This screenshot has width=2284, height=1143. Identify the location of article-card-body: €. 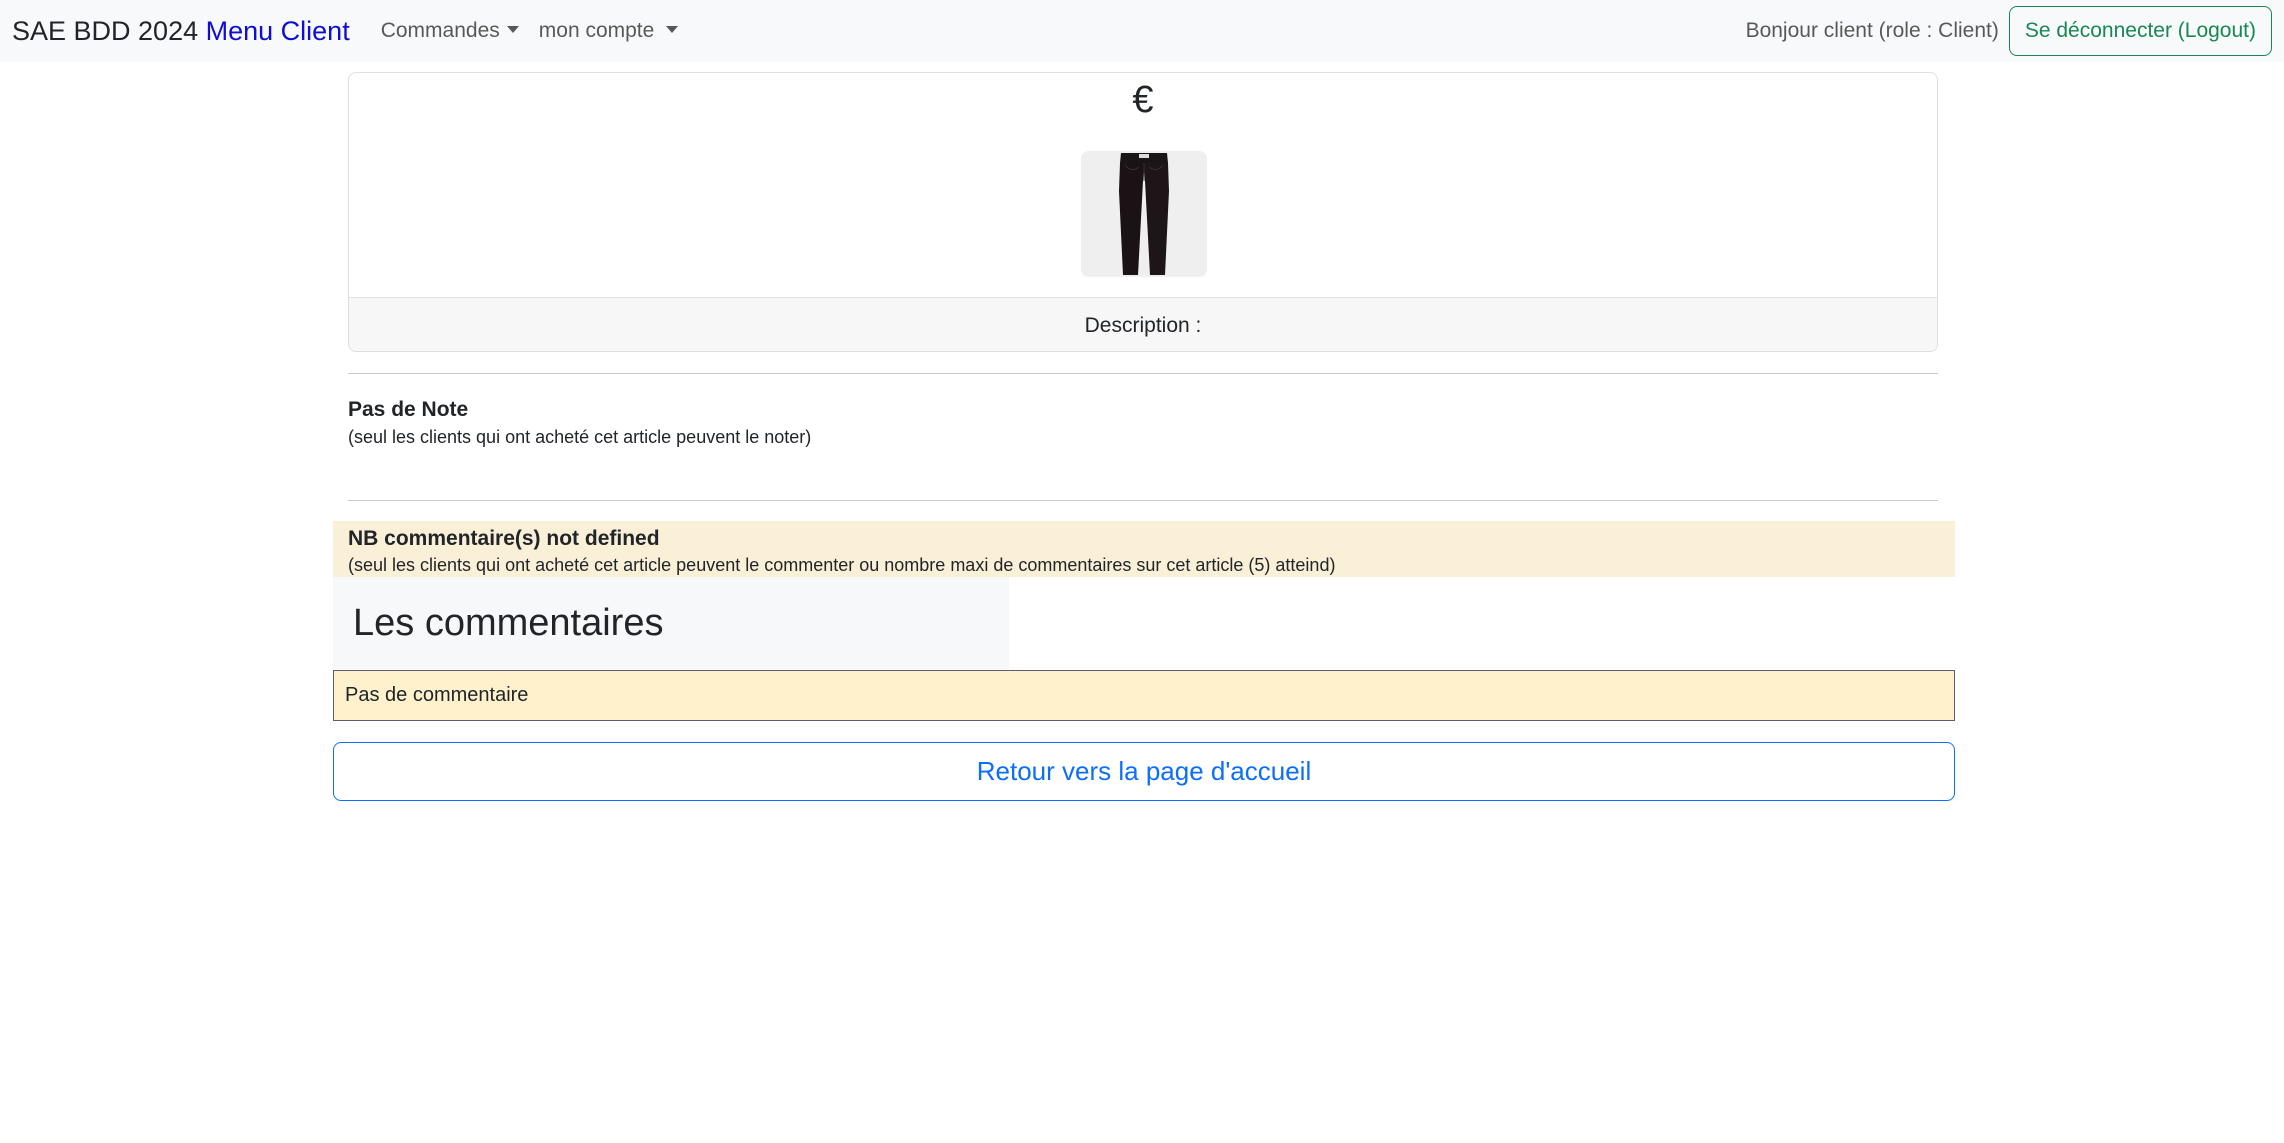
(1143, 185).